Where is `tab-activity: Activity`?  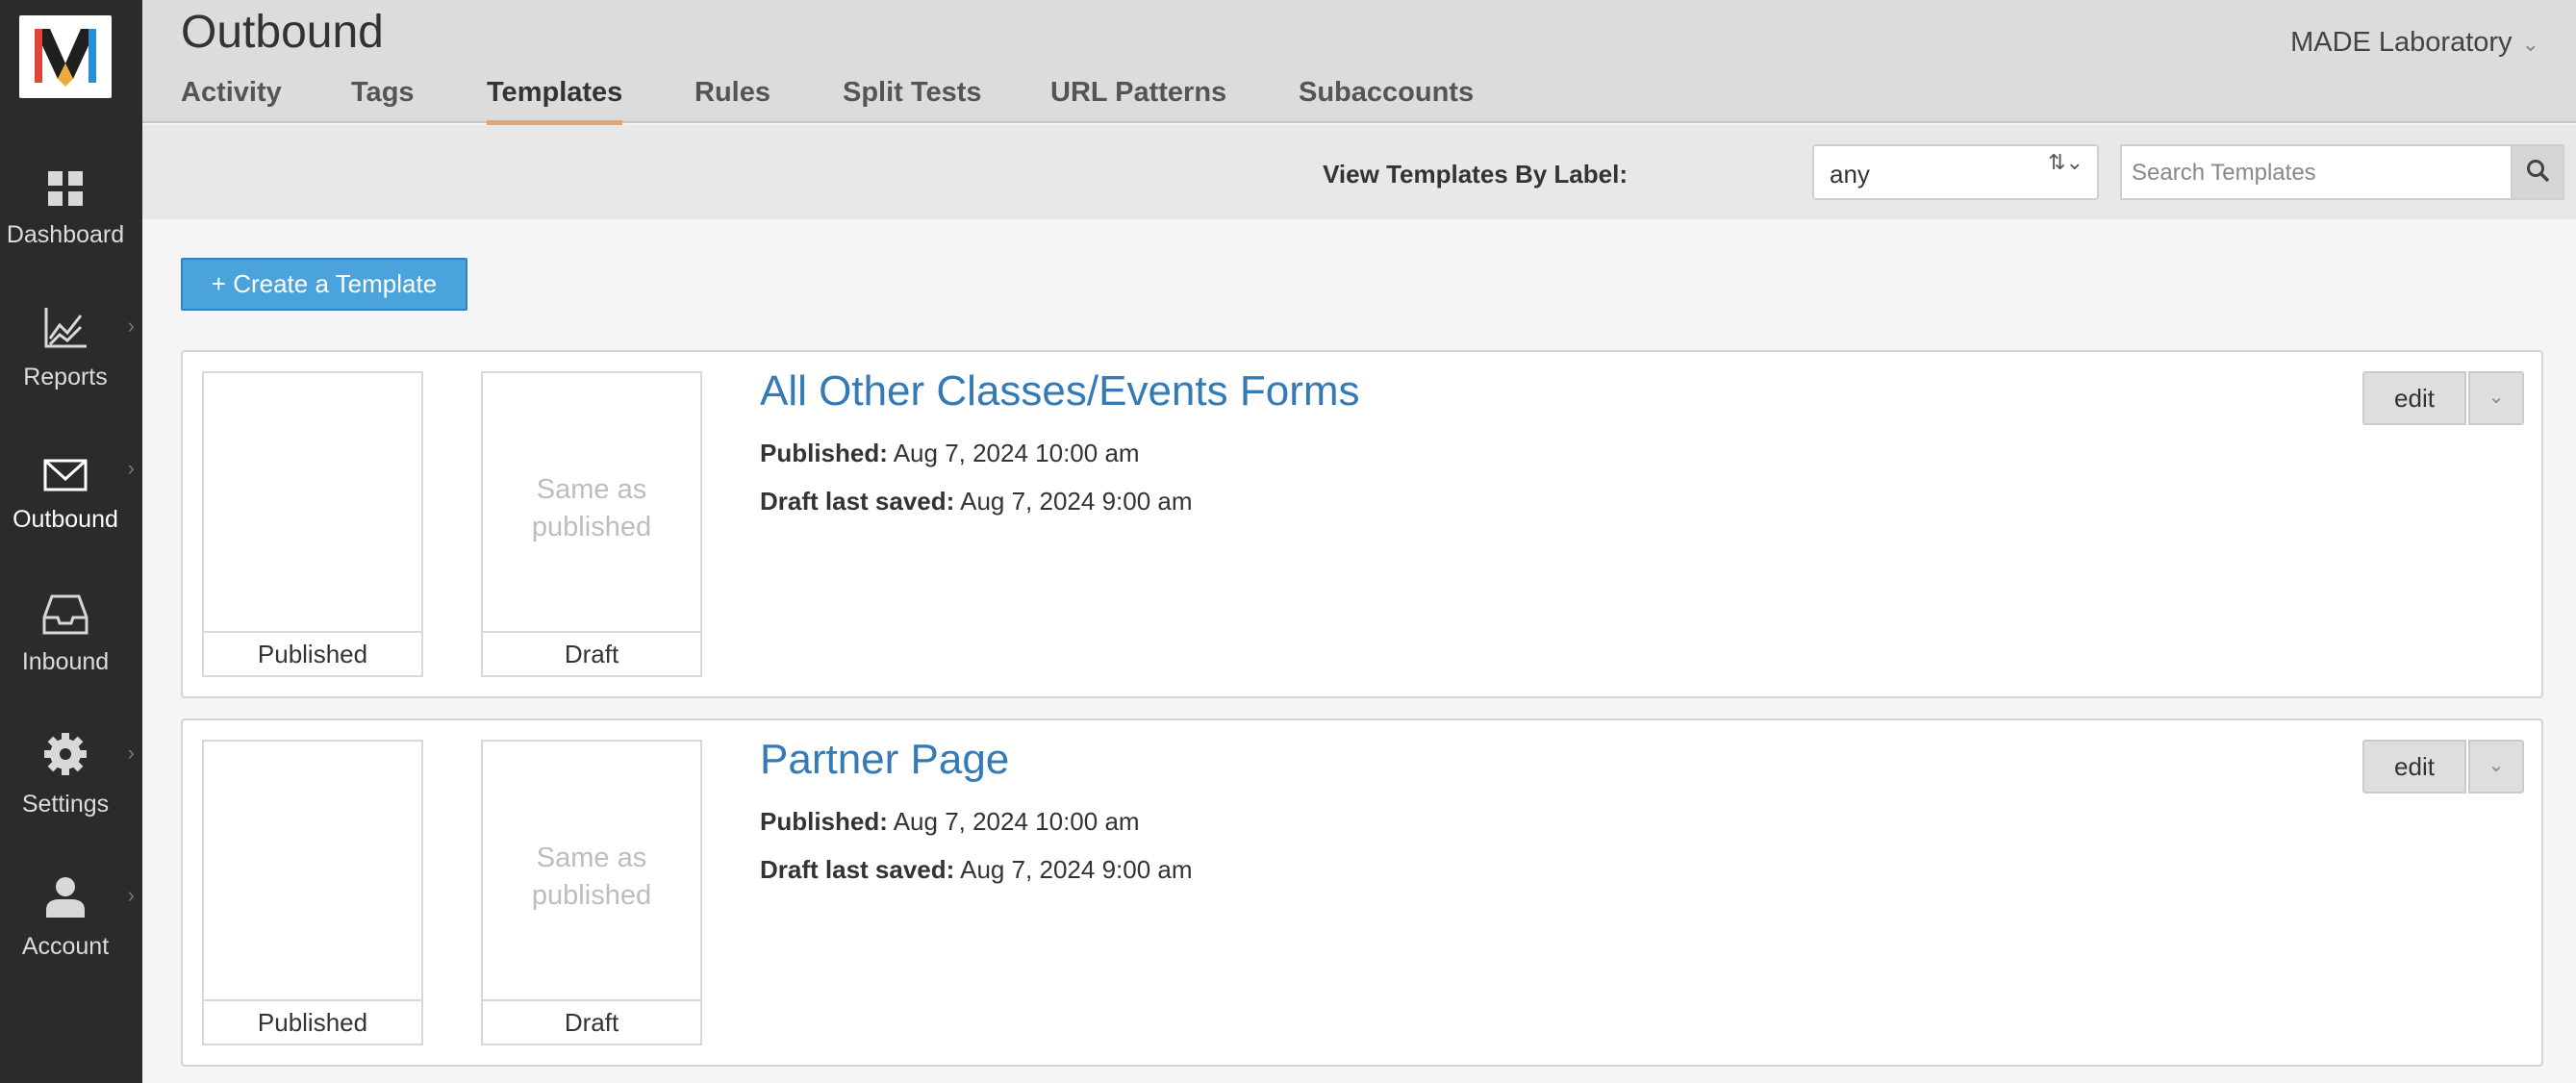 tab-activity: Activity is located at coordinates (231, 99).